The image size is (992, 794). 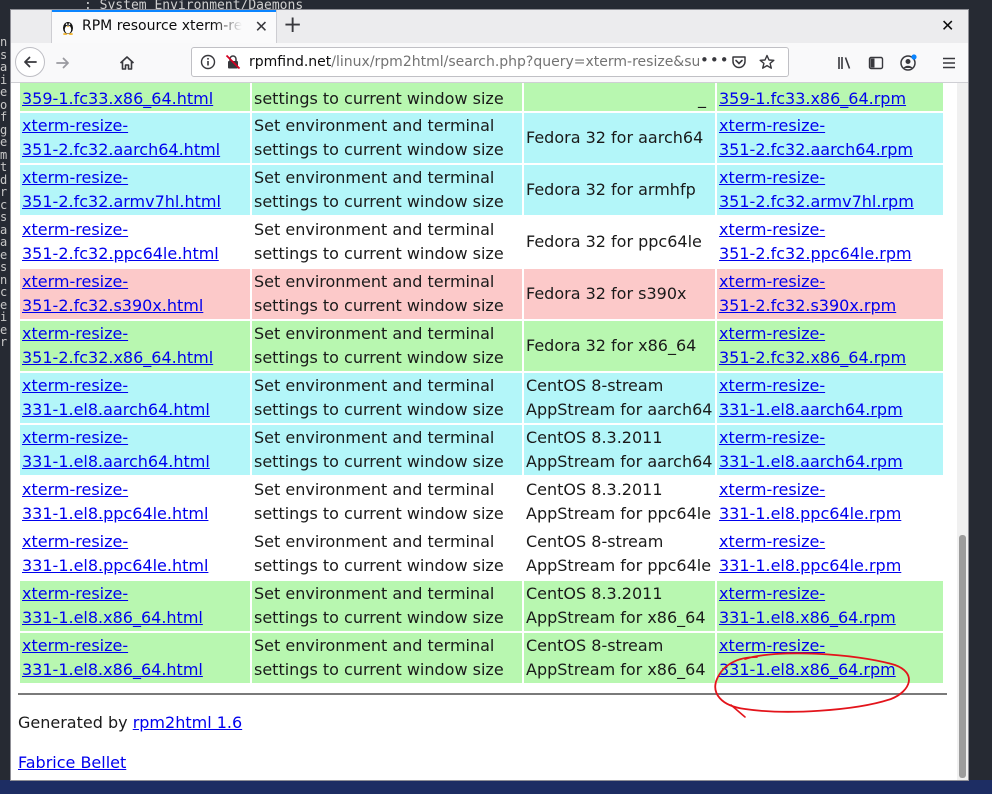 I want to click on back-button, so click(x=30, y=62).